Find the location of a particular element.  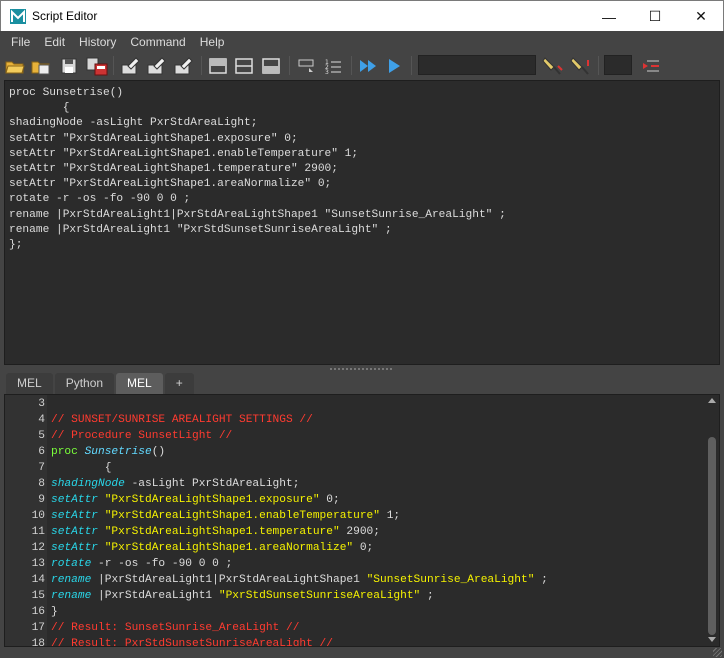

menu-history: History is located at coordinates (97, 42).